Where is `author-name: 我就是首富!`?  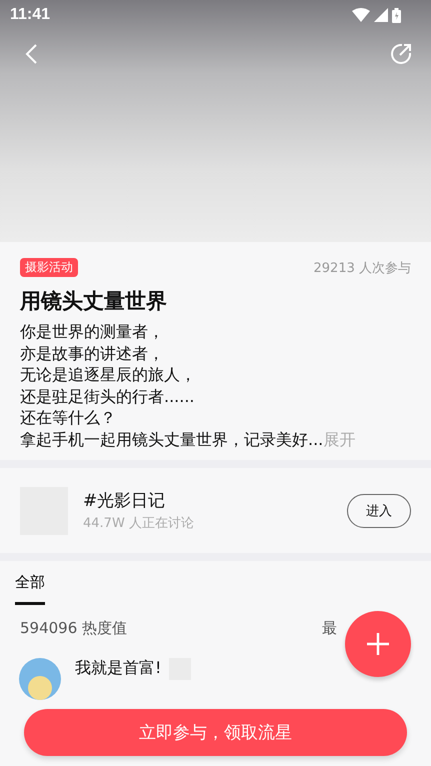
author-name: 我就是首富! is located at coordinates (118, 668).